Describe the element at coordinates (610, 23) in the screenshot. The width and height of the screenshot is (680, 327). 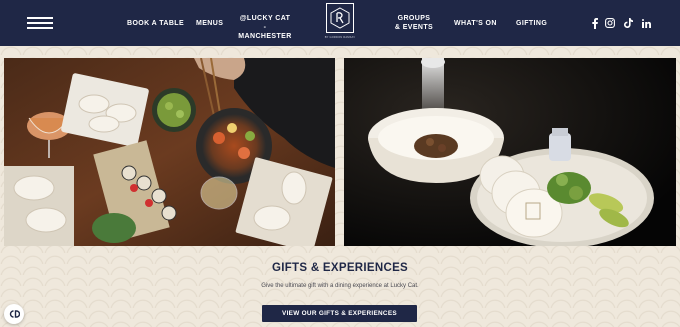
I see `instagram-icon` at that location.